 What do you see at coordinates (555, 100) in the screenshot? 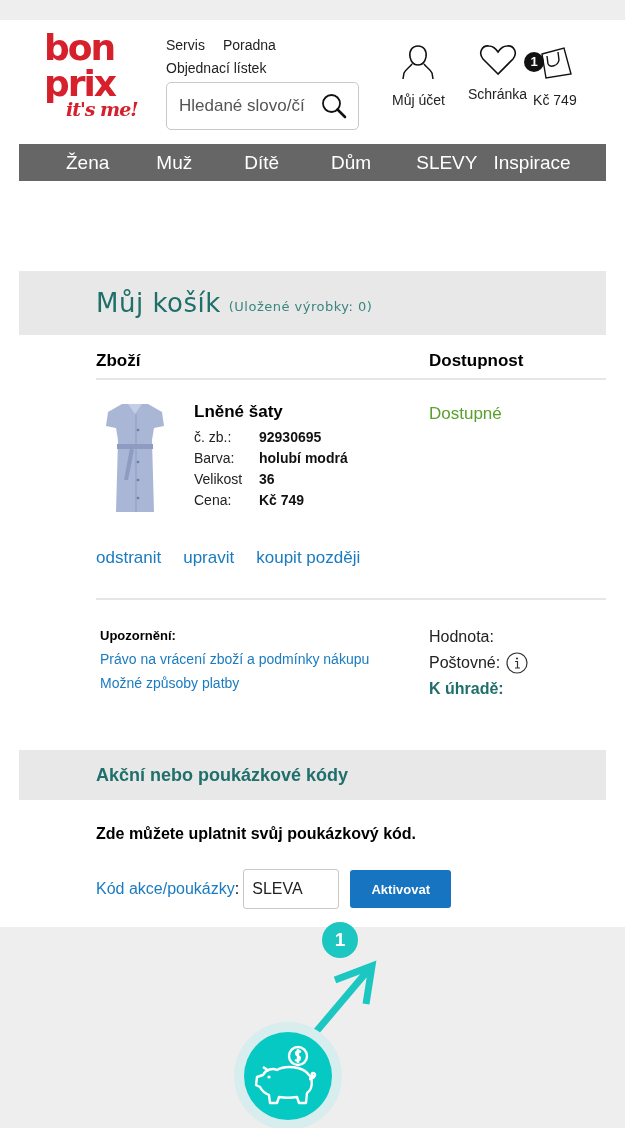
I see `cart-total: Kč 749` at bounding box center [555, 100].